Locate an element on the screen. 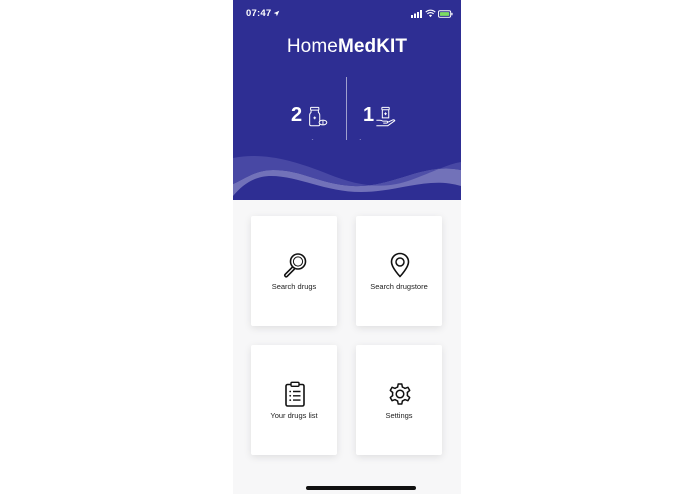 This screenshot has width=695, height=494. menu-card-settings: Settings is located at coordinates (399, 400).